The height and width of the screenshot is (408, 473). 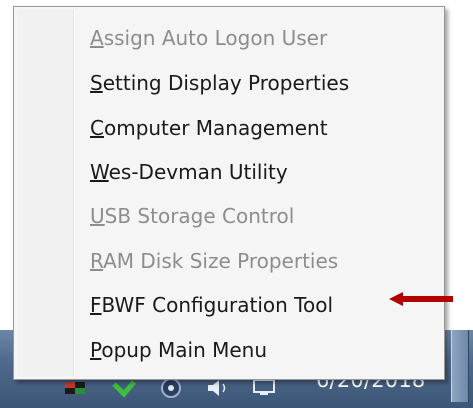 I want to click on menu-item-ram-disk-size-properties: RAM Disk Size Properties, so click(x=214, y=261).